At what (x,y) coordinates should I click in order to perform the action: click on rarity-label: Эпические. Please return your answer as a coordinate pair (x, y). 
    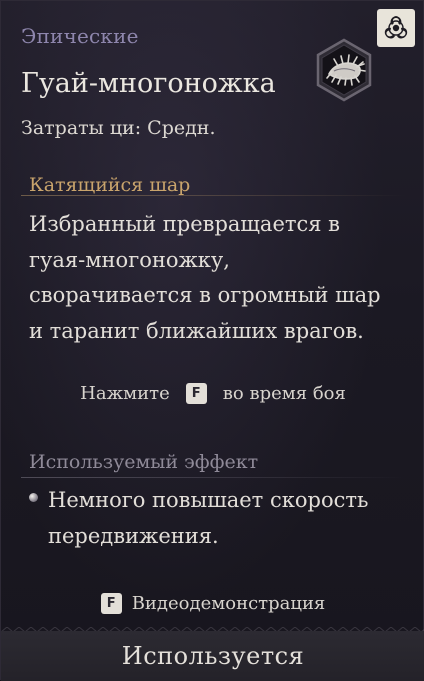
    Looking at the image, I should click on (80, 36).